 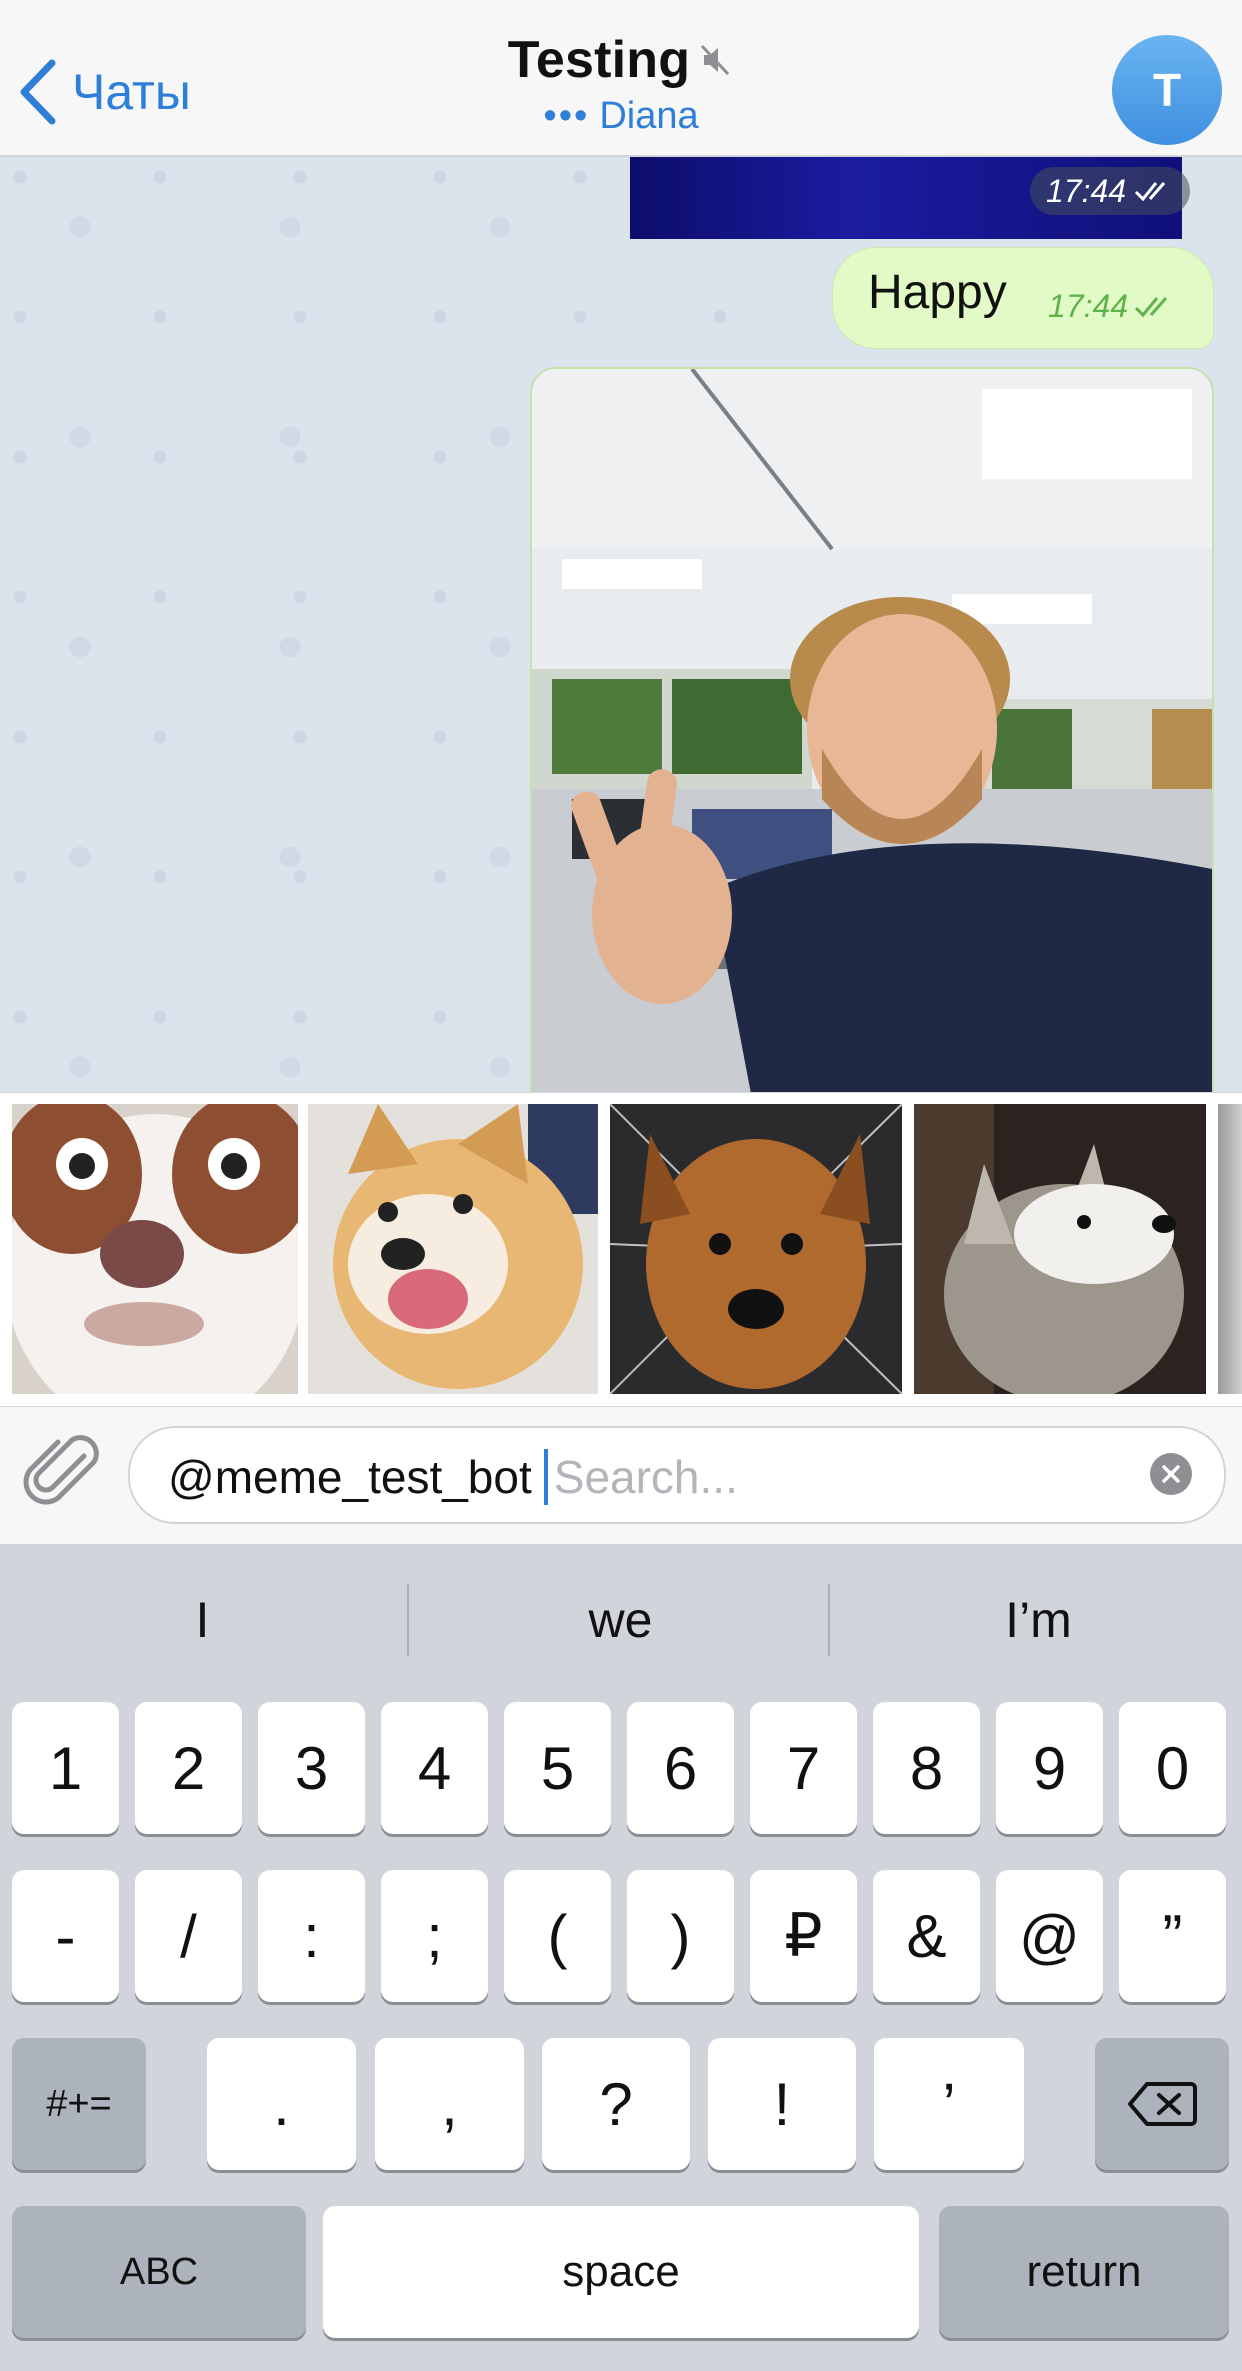 What do you see at coordinates (1049, 1768) in the screenshot?
I see `key-9: 9` at bounding box center [1049, 1768].